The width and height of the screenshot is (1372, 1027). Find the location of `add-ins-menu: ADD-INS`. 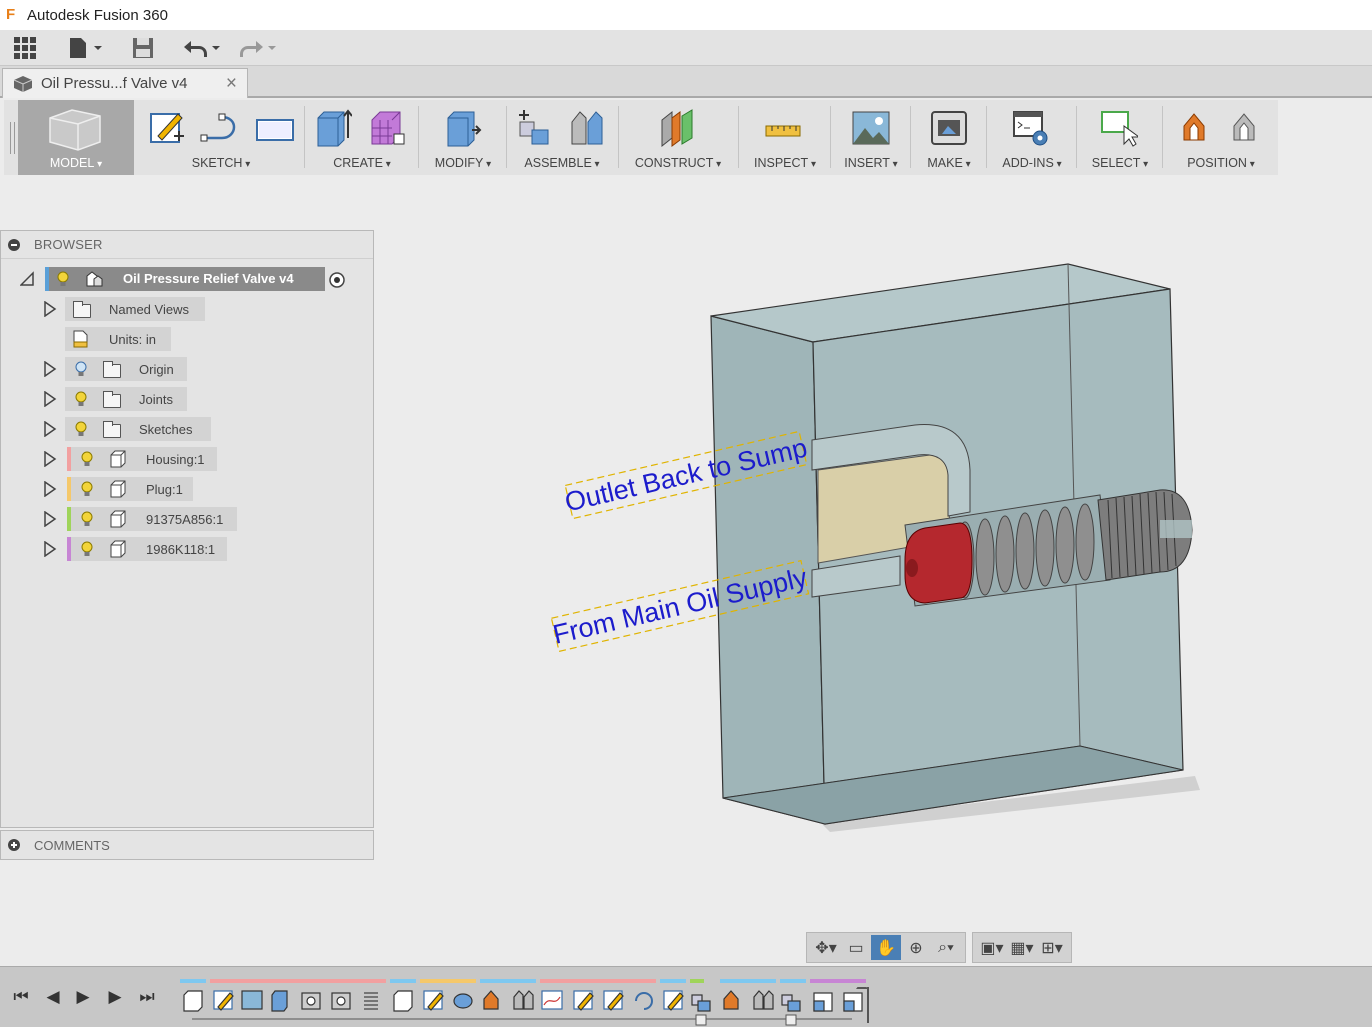

add-ins-menu: ADD-INS is located at coordinates (1032, 137).